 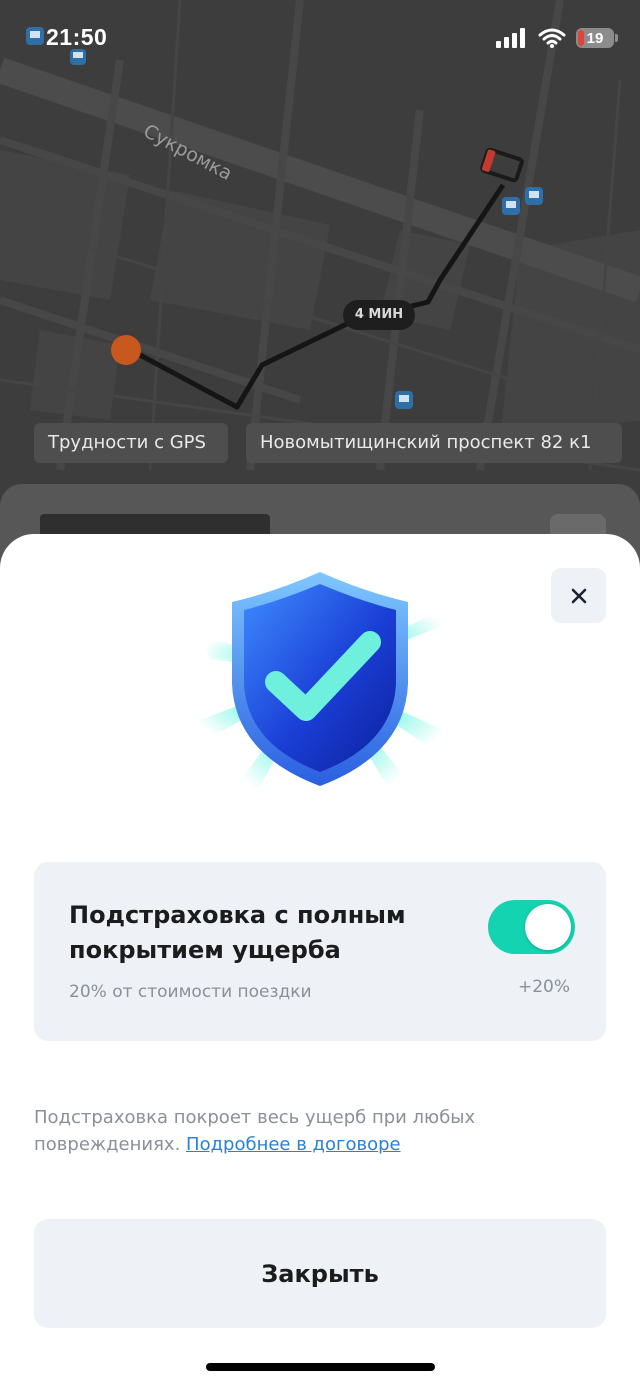 I want to click on gps-warning-chip: Трудности с GPS, so click(x=131, y=443).